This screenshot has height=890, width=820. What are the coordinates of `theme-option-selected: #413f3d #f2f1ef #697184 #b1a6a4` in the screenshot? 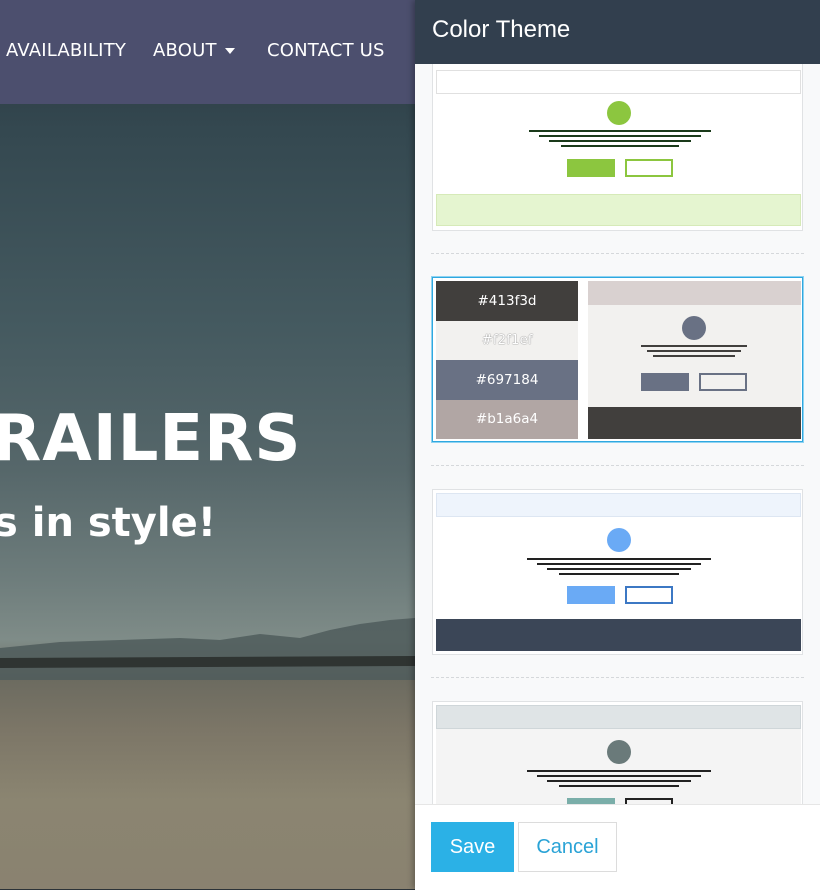 It's located at (617, 359).